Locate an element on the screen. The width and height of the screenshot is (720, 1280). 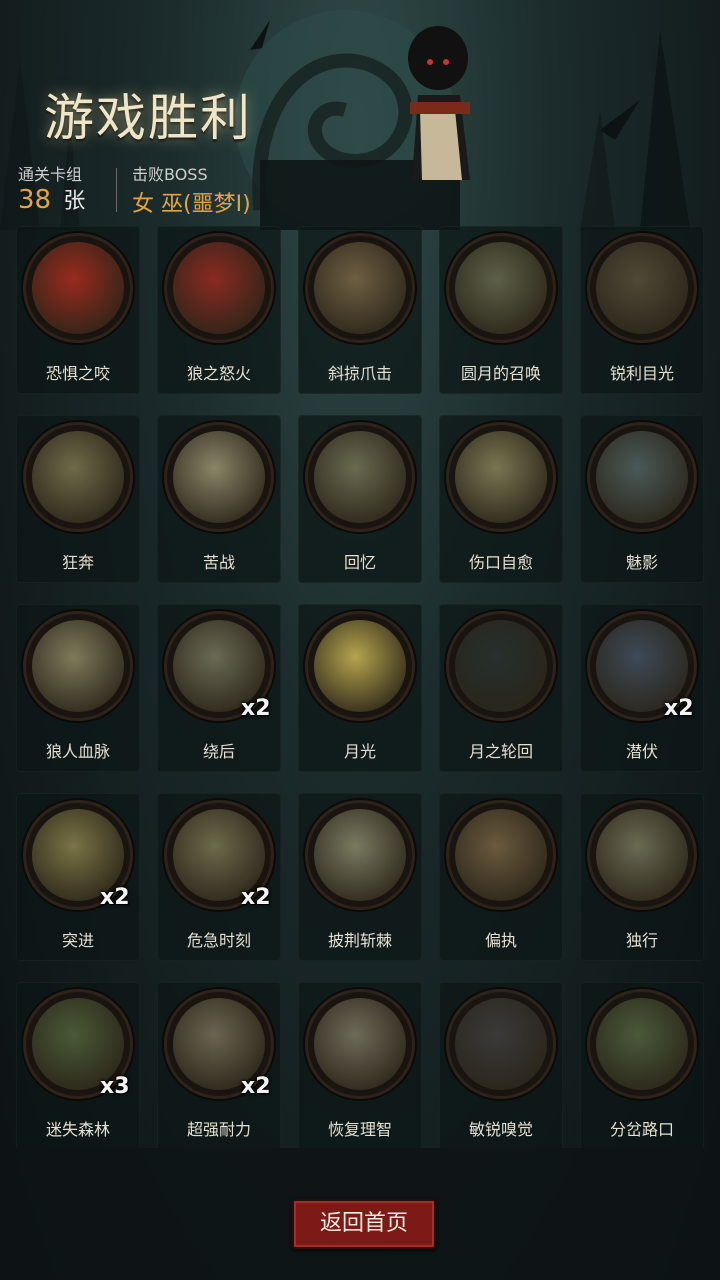
moonlight-icon is located at coordinates (360, 666).